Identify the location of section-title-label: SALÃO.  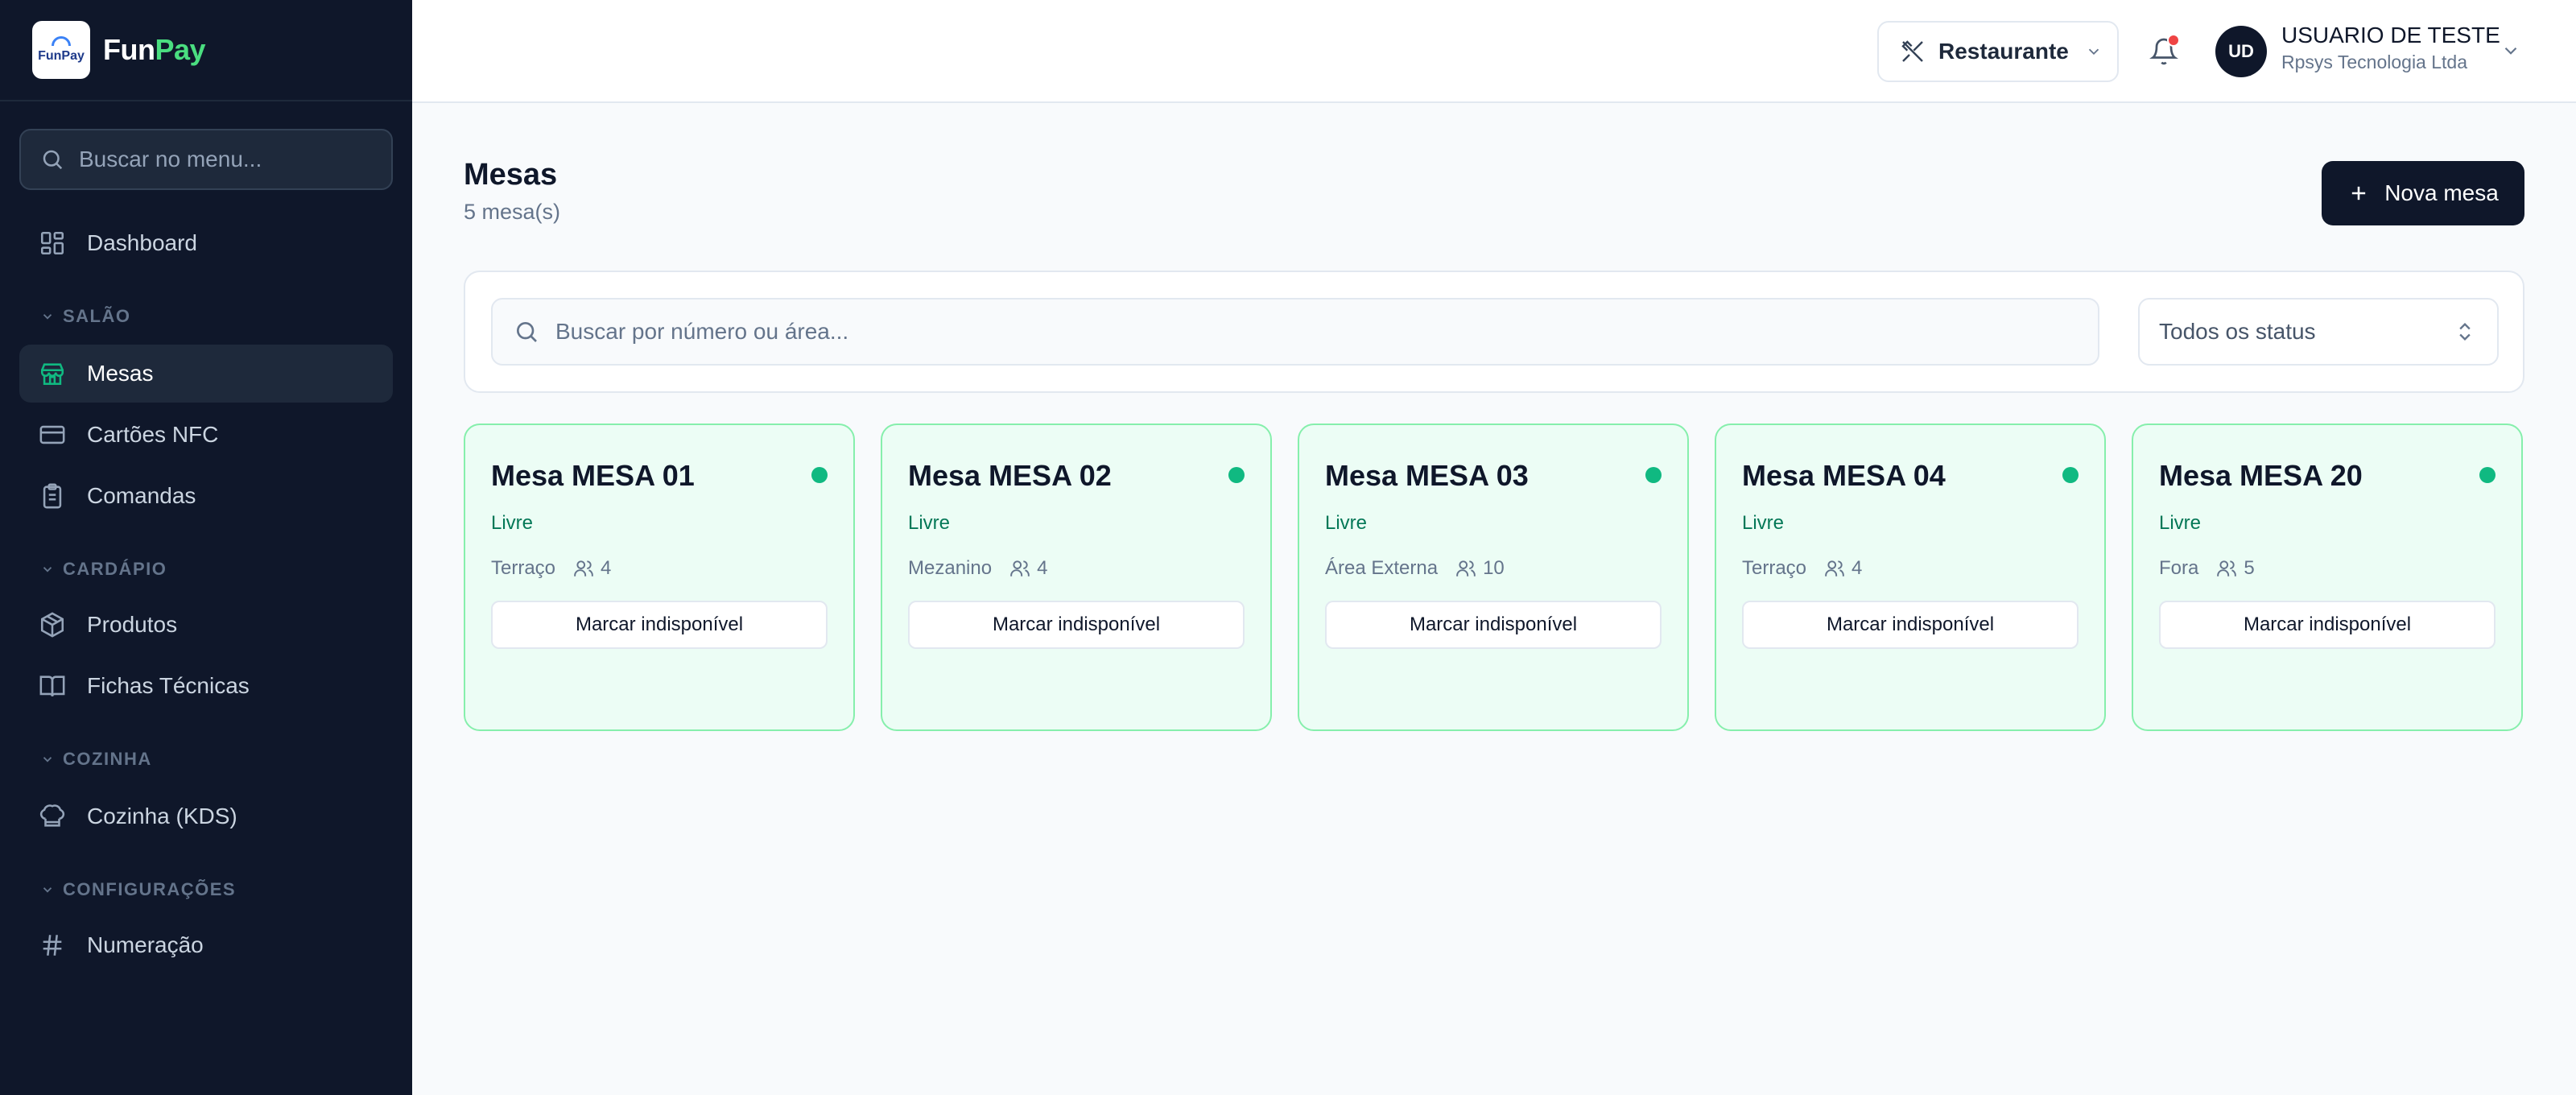
(97, 316).